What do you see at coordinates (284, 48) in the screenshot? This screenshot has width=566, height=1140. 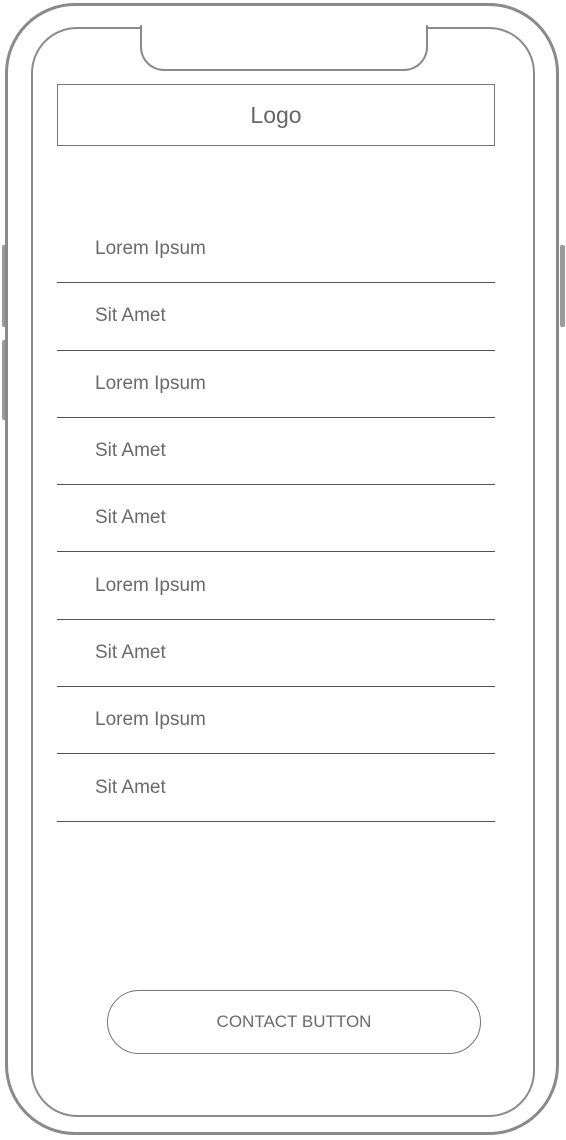 I see `phone-notch` at bounding box center [284, 48].